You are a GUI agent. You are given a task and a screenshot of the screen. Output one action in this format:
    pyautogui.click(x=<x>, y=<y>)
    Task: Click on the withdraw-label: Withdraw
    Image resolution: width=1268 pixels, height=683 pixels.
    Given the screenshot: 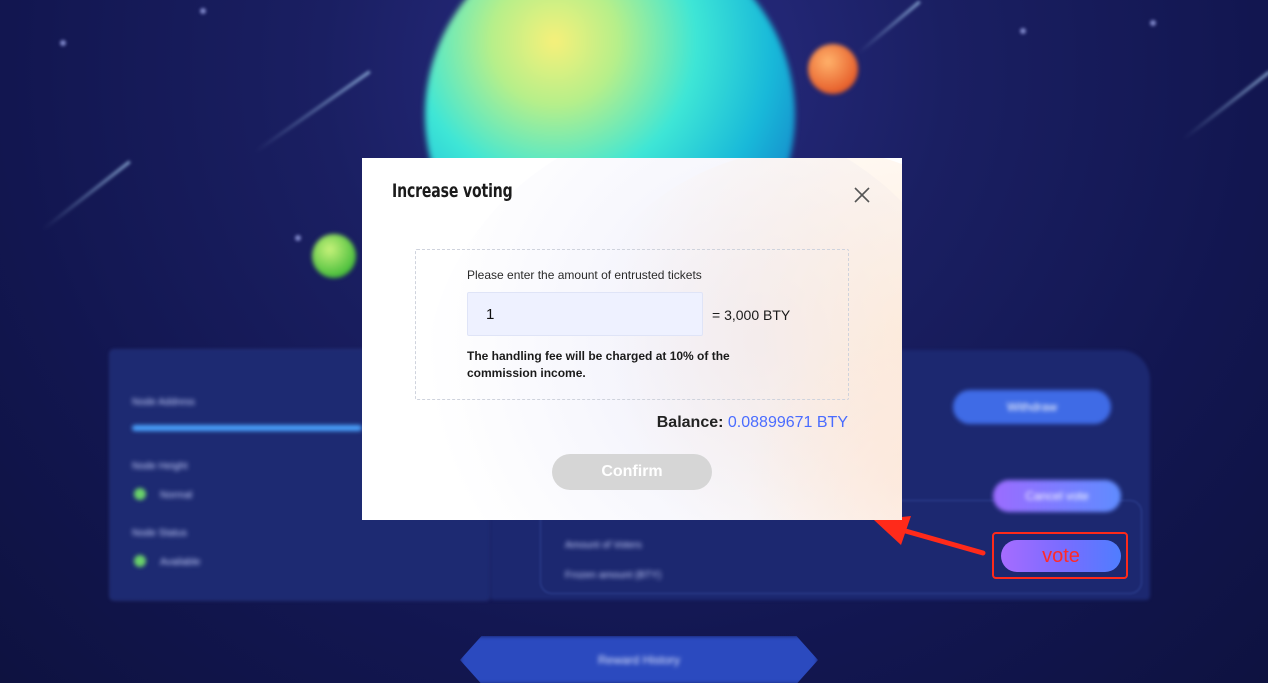 What is the action you would take?
    pyautogui.click(x=1031, y=407)
    